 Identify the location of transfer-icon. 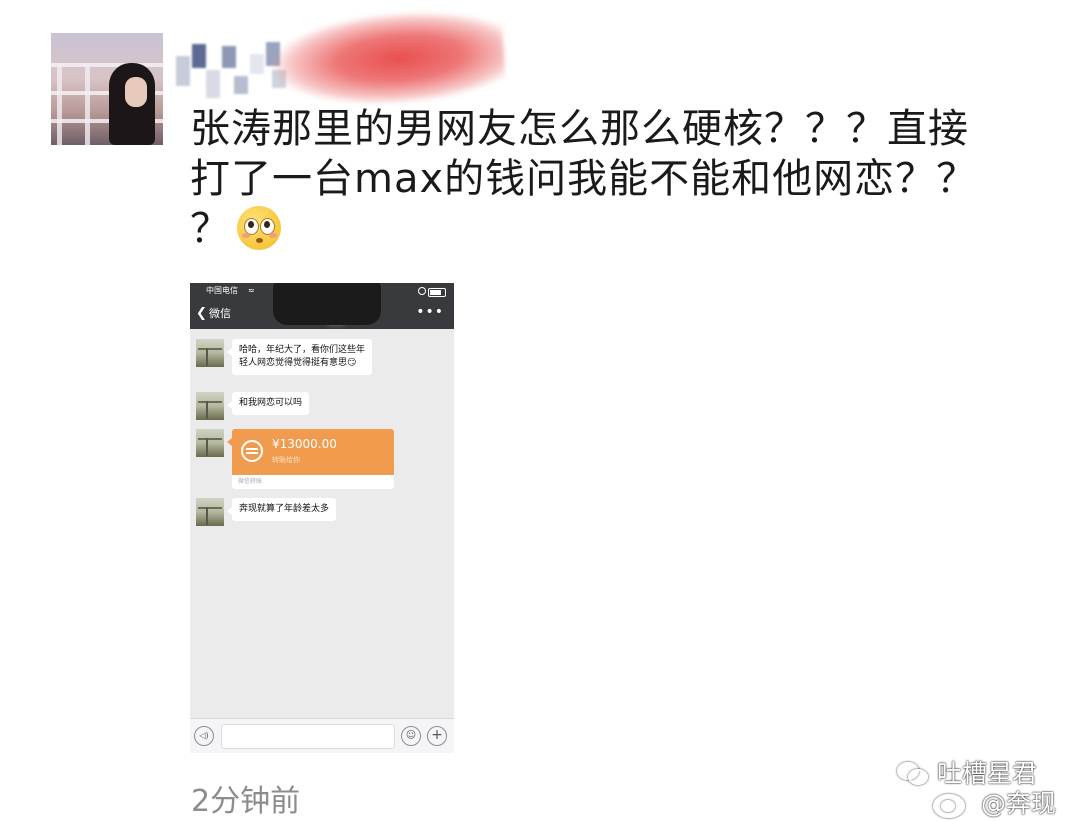
(252, 451).